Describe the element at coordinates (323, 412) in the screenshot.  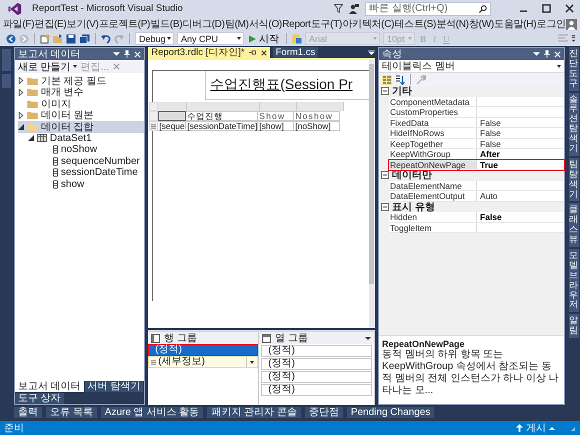
I see `tool-window-tab: 중단점` at that location.